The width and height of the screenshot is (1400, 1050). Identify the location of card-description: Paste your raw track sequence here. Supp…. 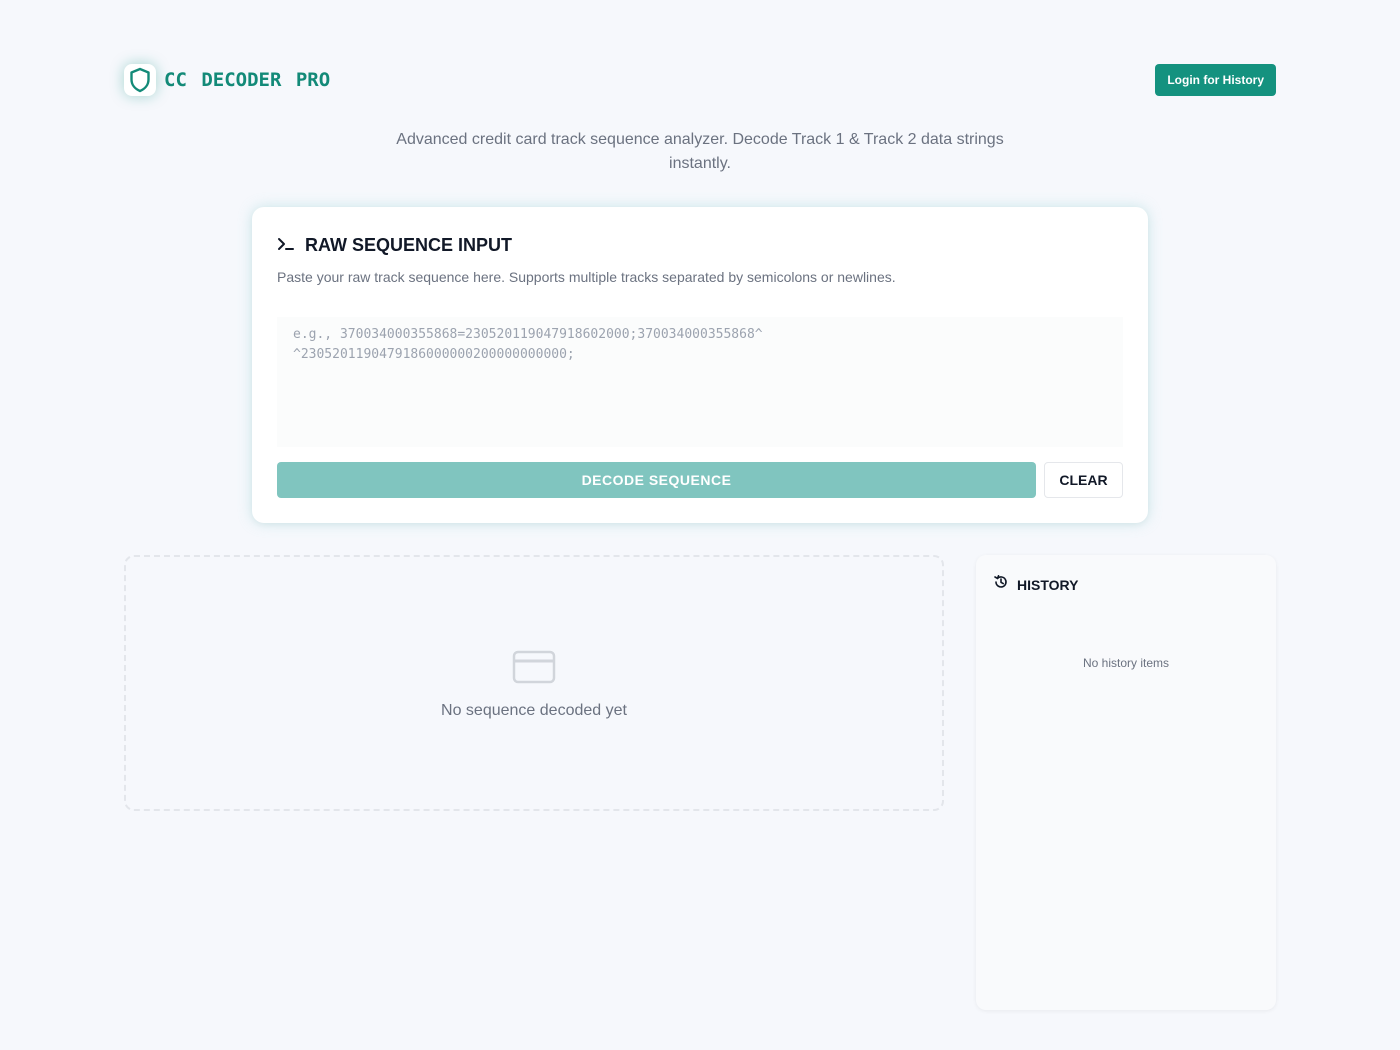
(586, 277).